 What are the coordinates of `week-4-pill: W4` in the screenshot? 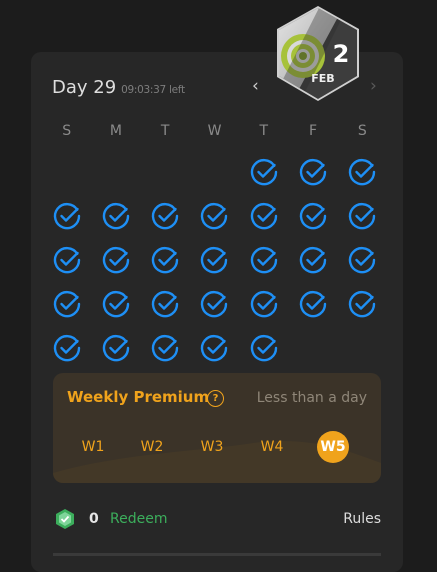 It's located at (272, 447).